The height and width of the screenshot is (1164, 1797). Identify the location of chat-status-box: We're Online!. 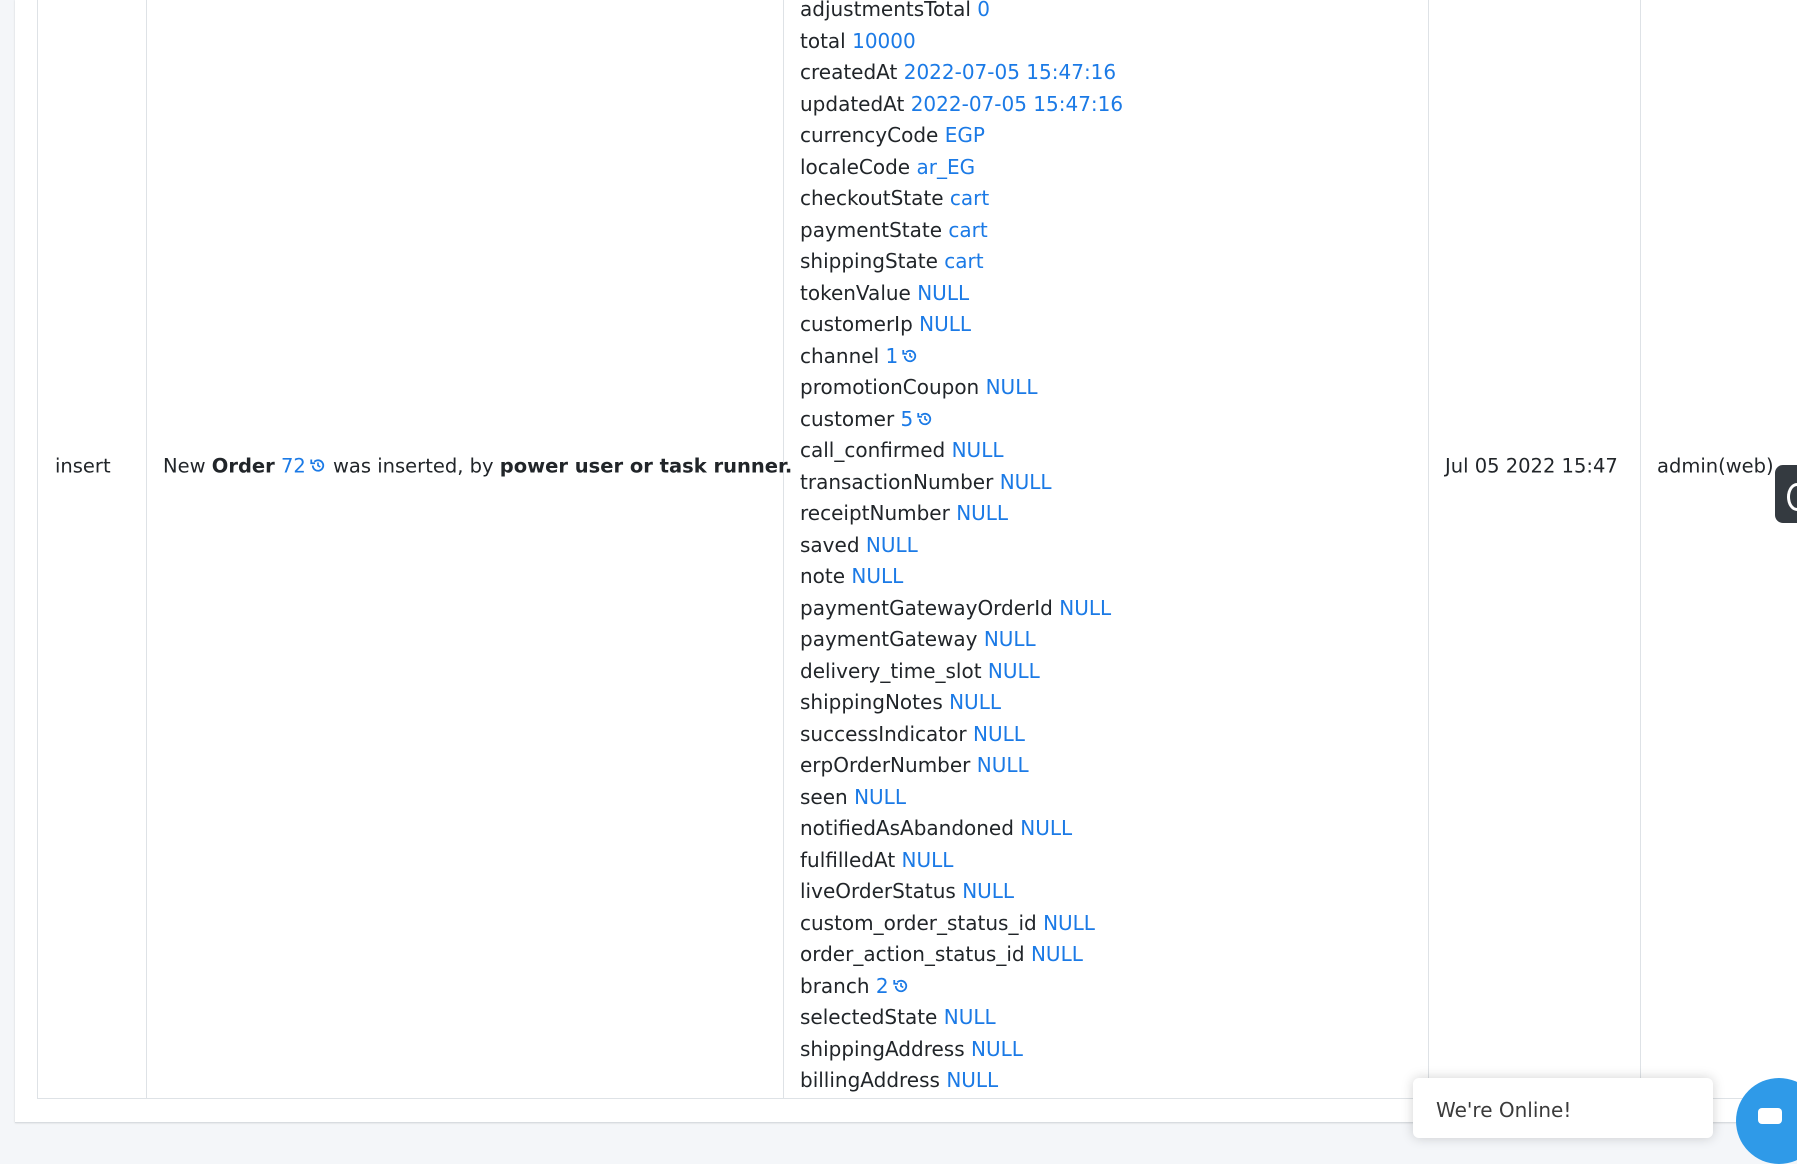
(1563, 1108).